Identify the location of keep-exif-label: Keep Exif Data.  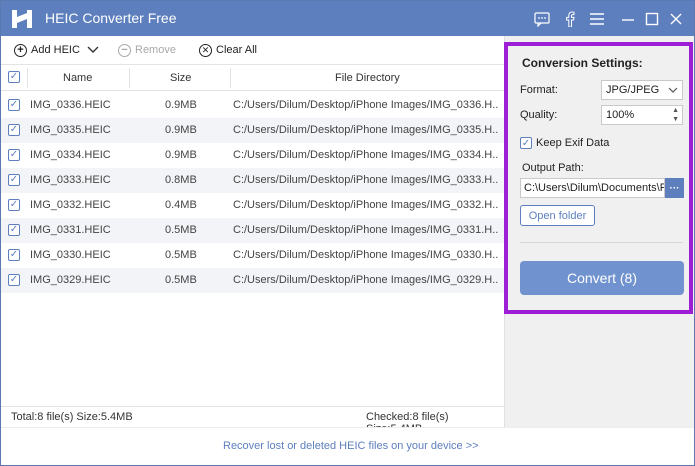
(573, 143).